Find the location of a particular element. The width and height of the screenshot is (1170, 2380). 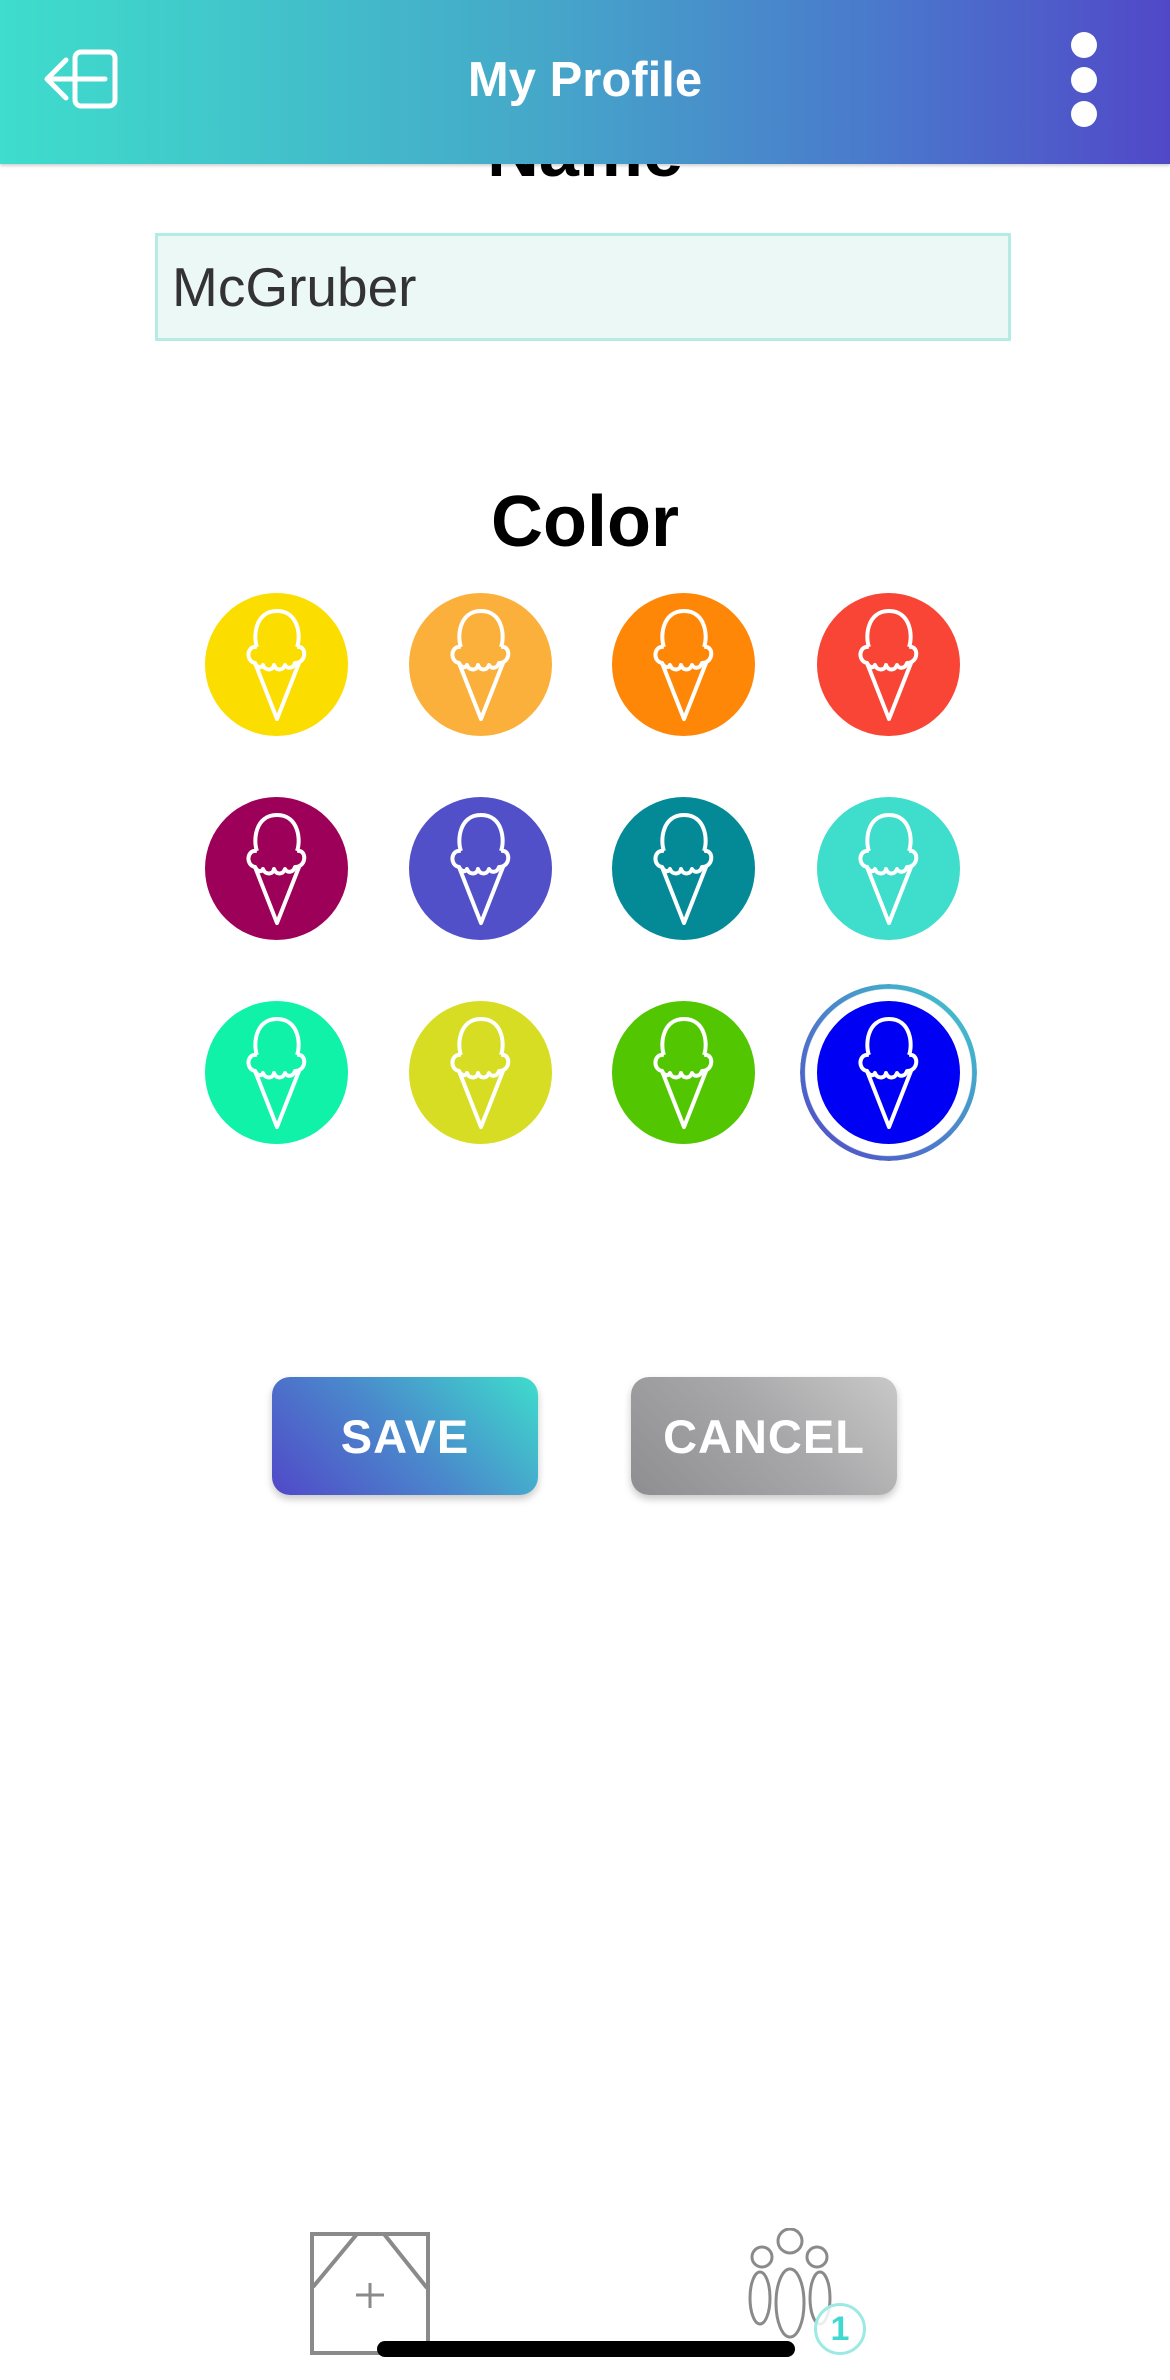

app-header: My Profile is located at coordinates (585, 82).